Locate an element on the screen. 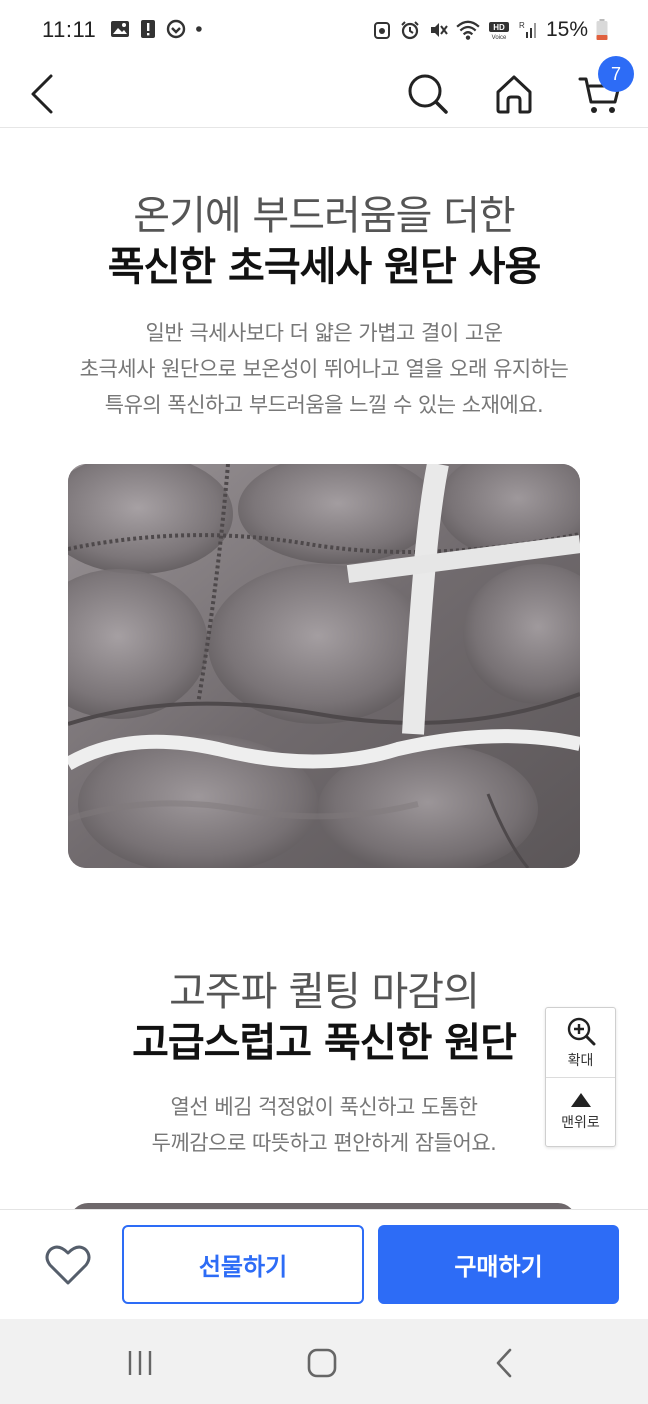  pay-icon is located at coordinates (176, 29).